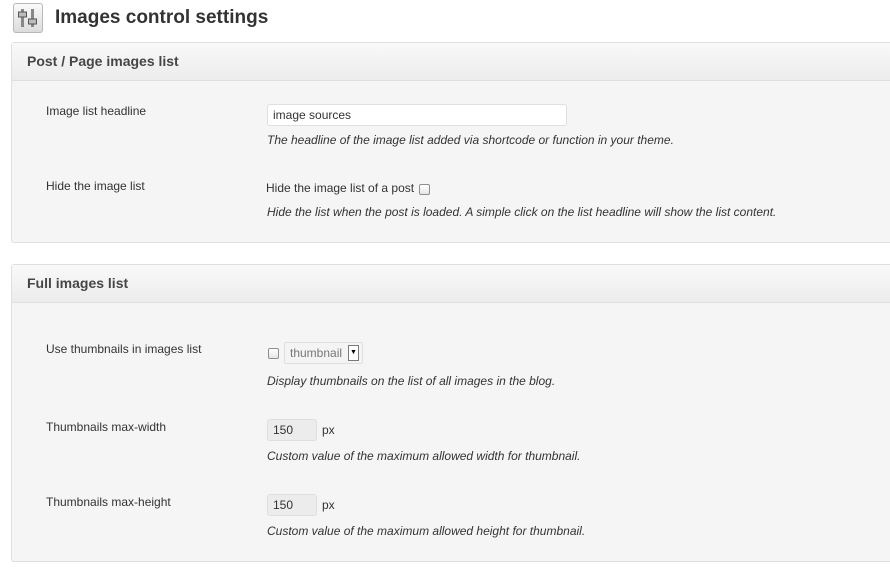 This screenshot has height=574, width=890. I want to click on hide-image-list-checkbox-label: Hide the image list of a post, so click(340, 188).